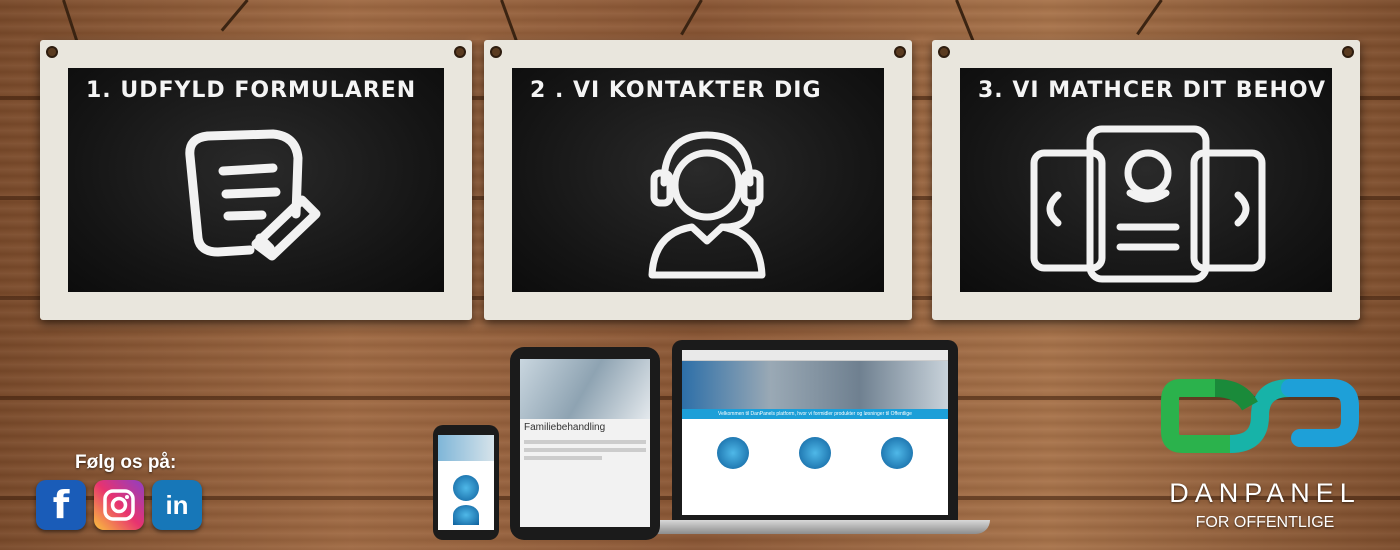 This screenshot has width=1400, height=550. What do you see at coordinates (815, 385) in the screenshot?
I see `hero-image` at bounding box center [815, 385].